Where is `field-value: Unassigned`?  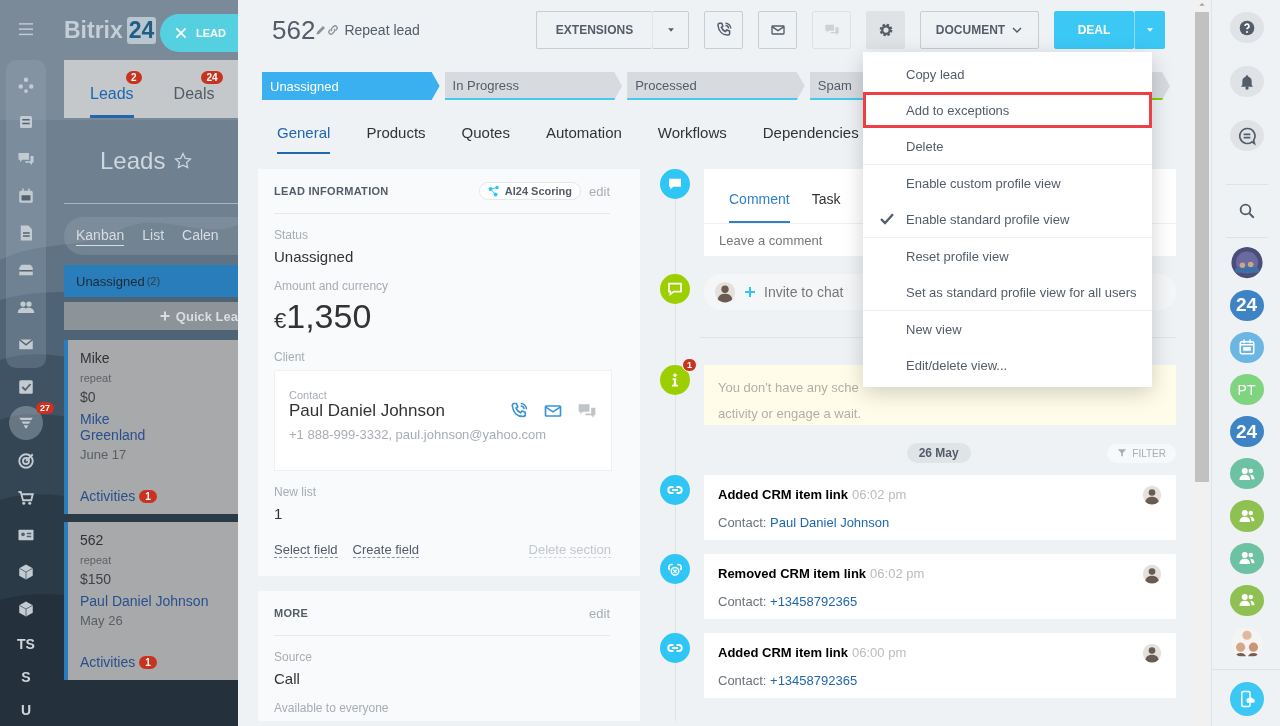
field-value: Unassigned is located at coordinates (314, 256).